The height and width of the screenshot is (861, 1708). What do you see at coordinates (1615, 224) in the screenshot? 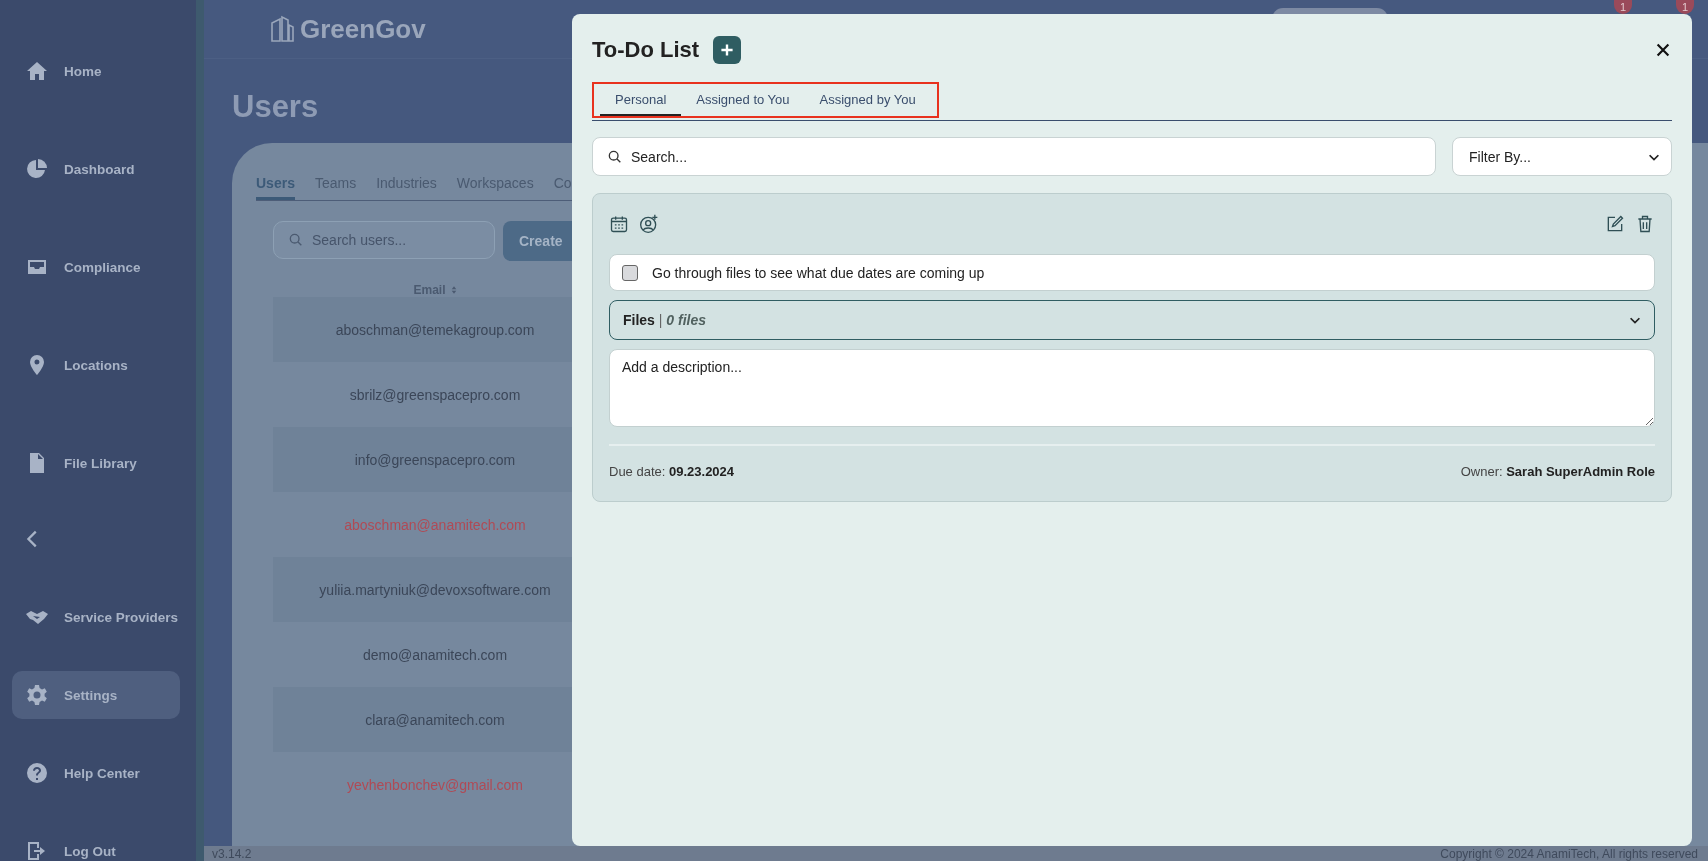
I see `edit-icon` at bounding box center [1615, 224].